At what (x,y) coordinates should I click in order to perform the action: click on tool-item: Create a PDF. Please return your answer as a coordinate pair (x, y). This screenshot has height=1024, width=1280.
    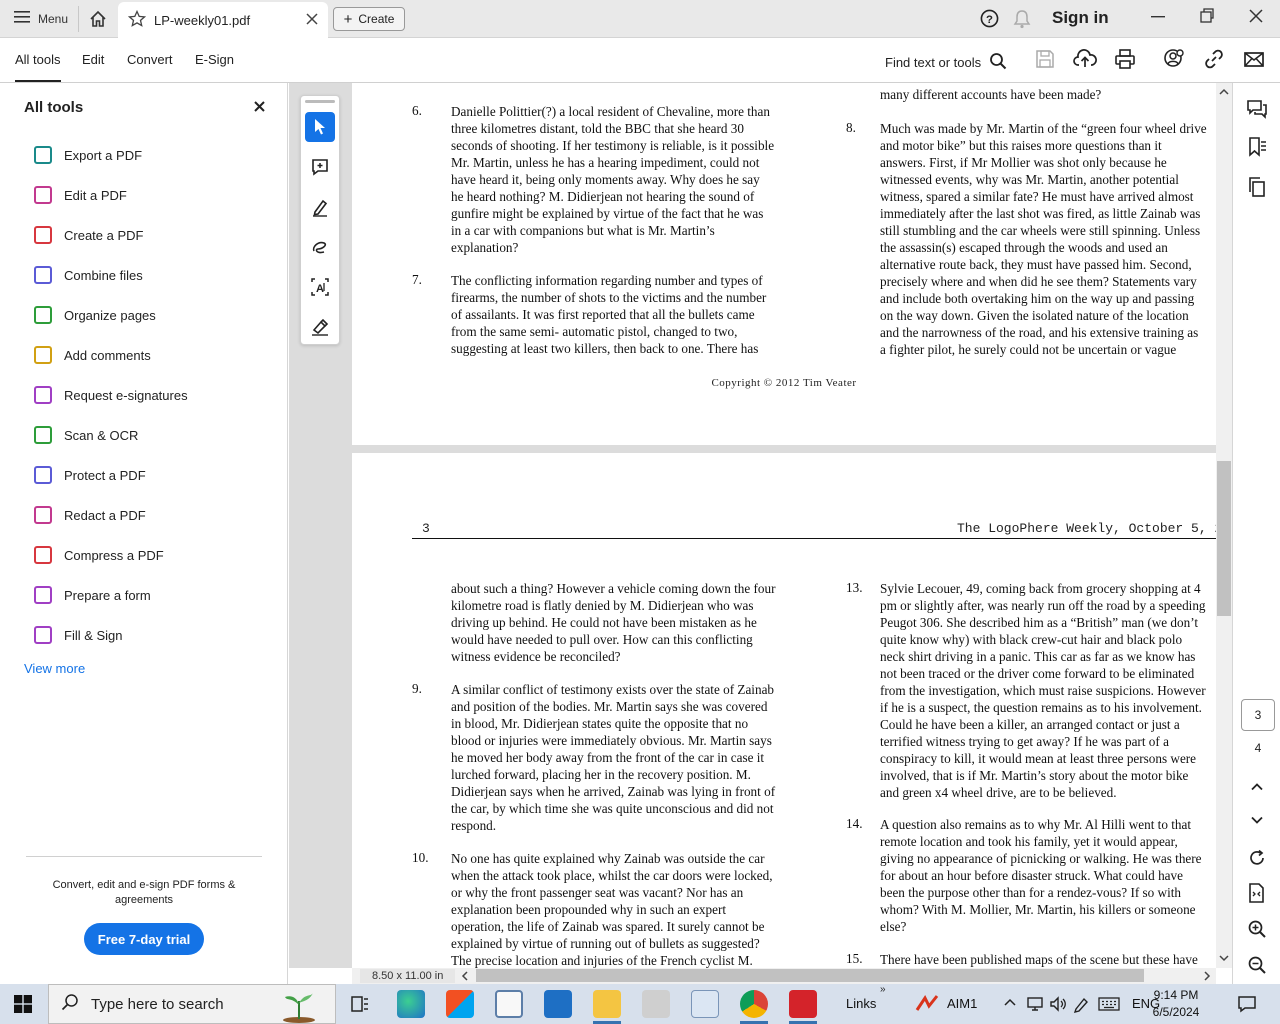
    Looking at the image, I should click on (88, 235).